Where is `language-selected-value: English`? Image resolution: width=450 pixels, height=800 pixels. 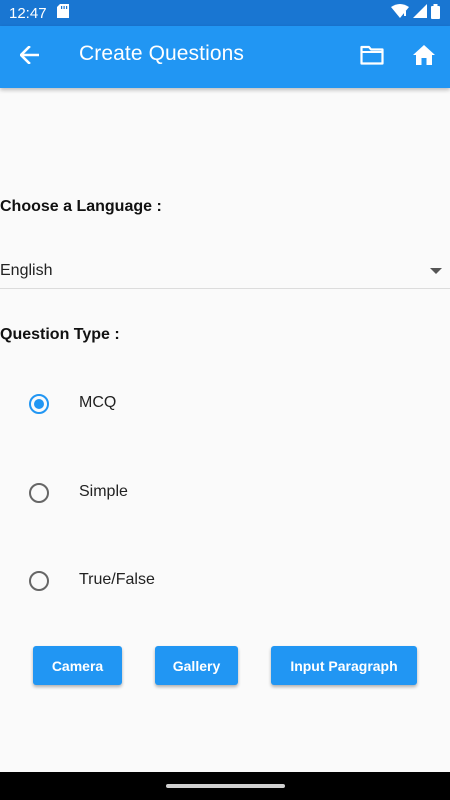
language-selected-value: English is located at coordinates (26, 270).